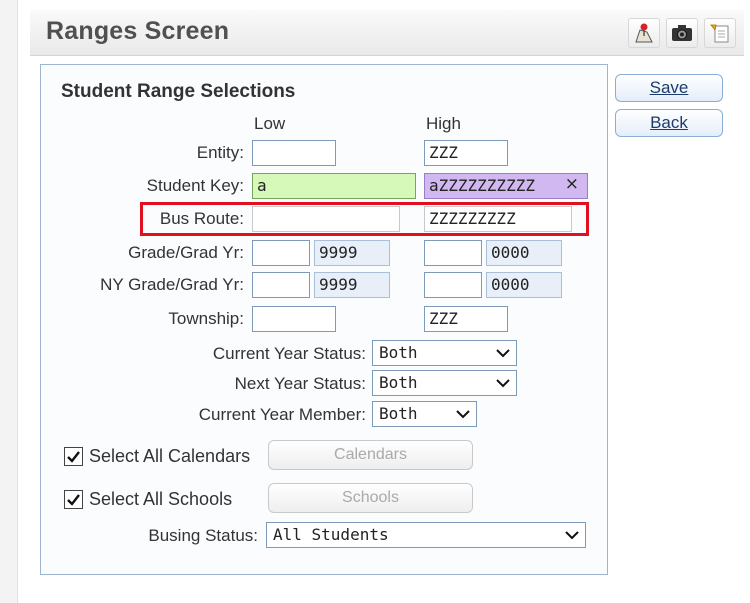  I want to click on map-pin-icon, so click(644, 33).